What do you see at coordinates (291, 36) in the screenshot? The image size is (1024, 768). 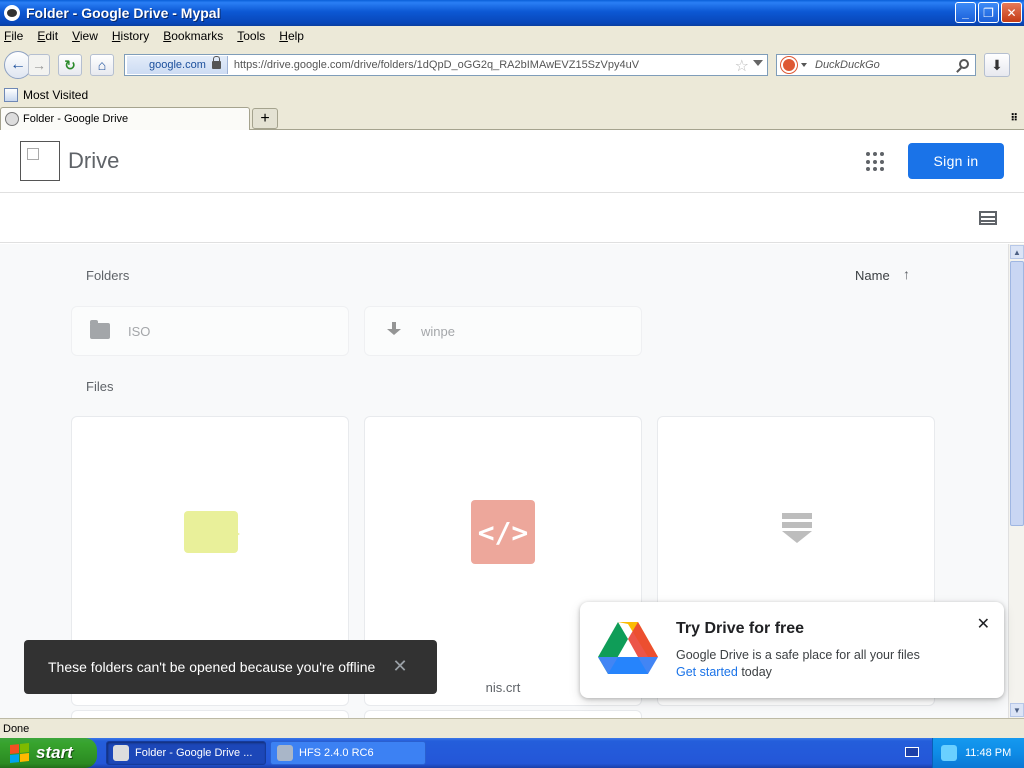 I see `menu-help: Help` at bounding box center [291, 36].